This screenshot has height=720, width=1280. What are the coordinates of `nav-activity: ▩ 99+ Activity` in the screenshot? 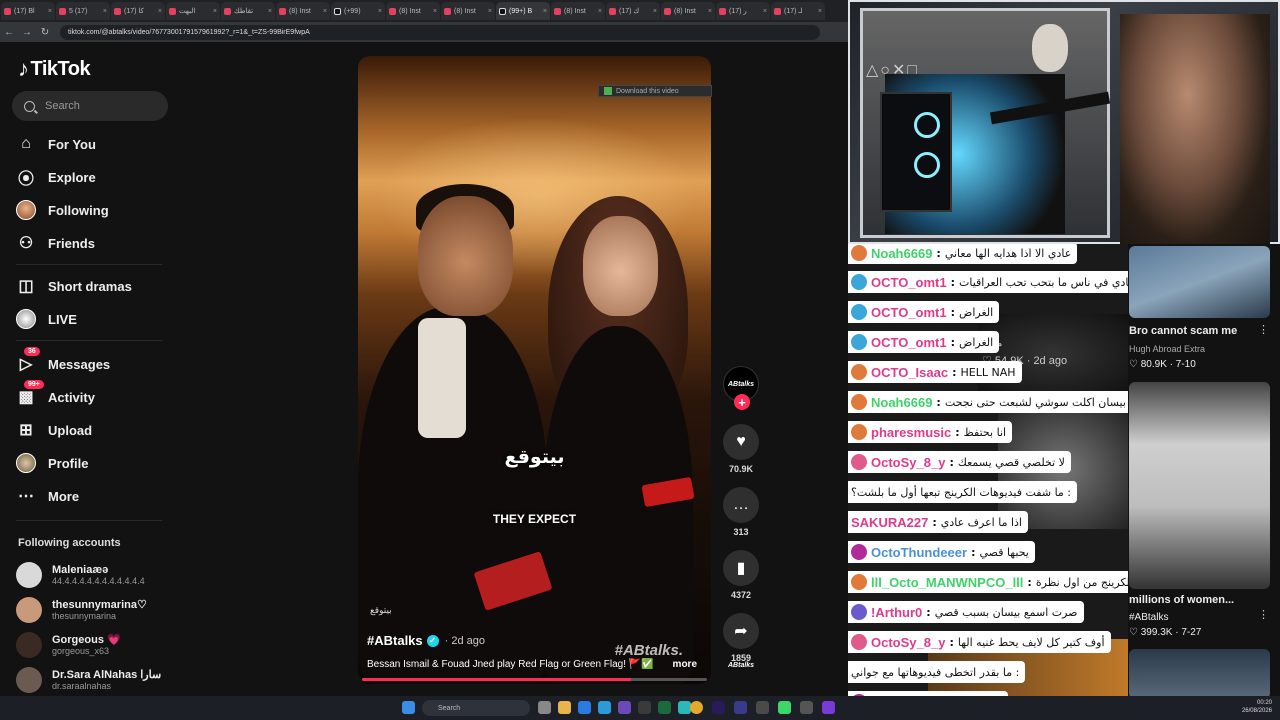 It's located at (55, 393).